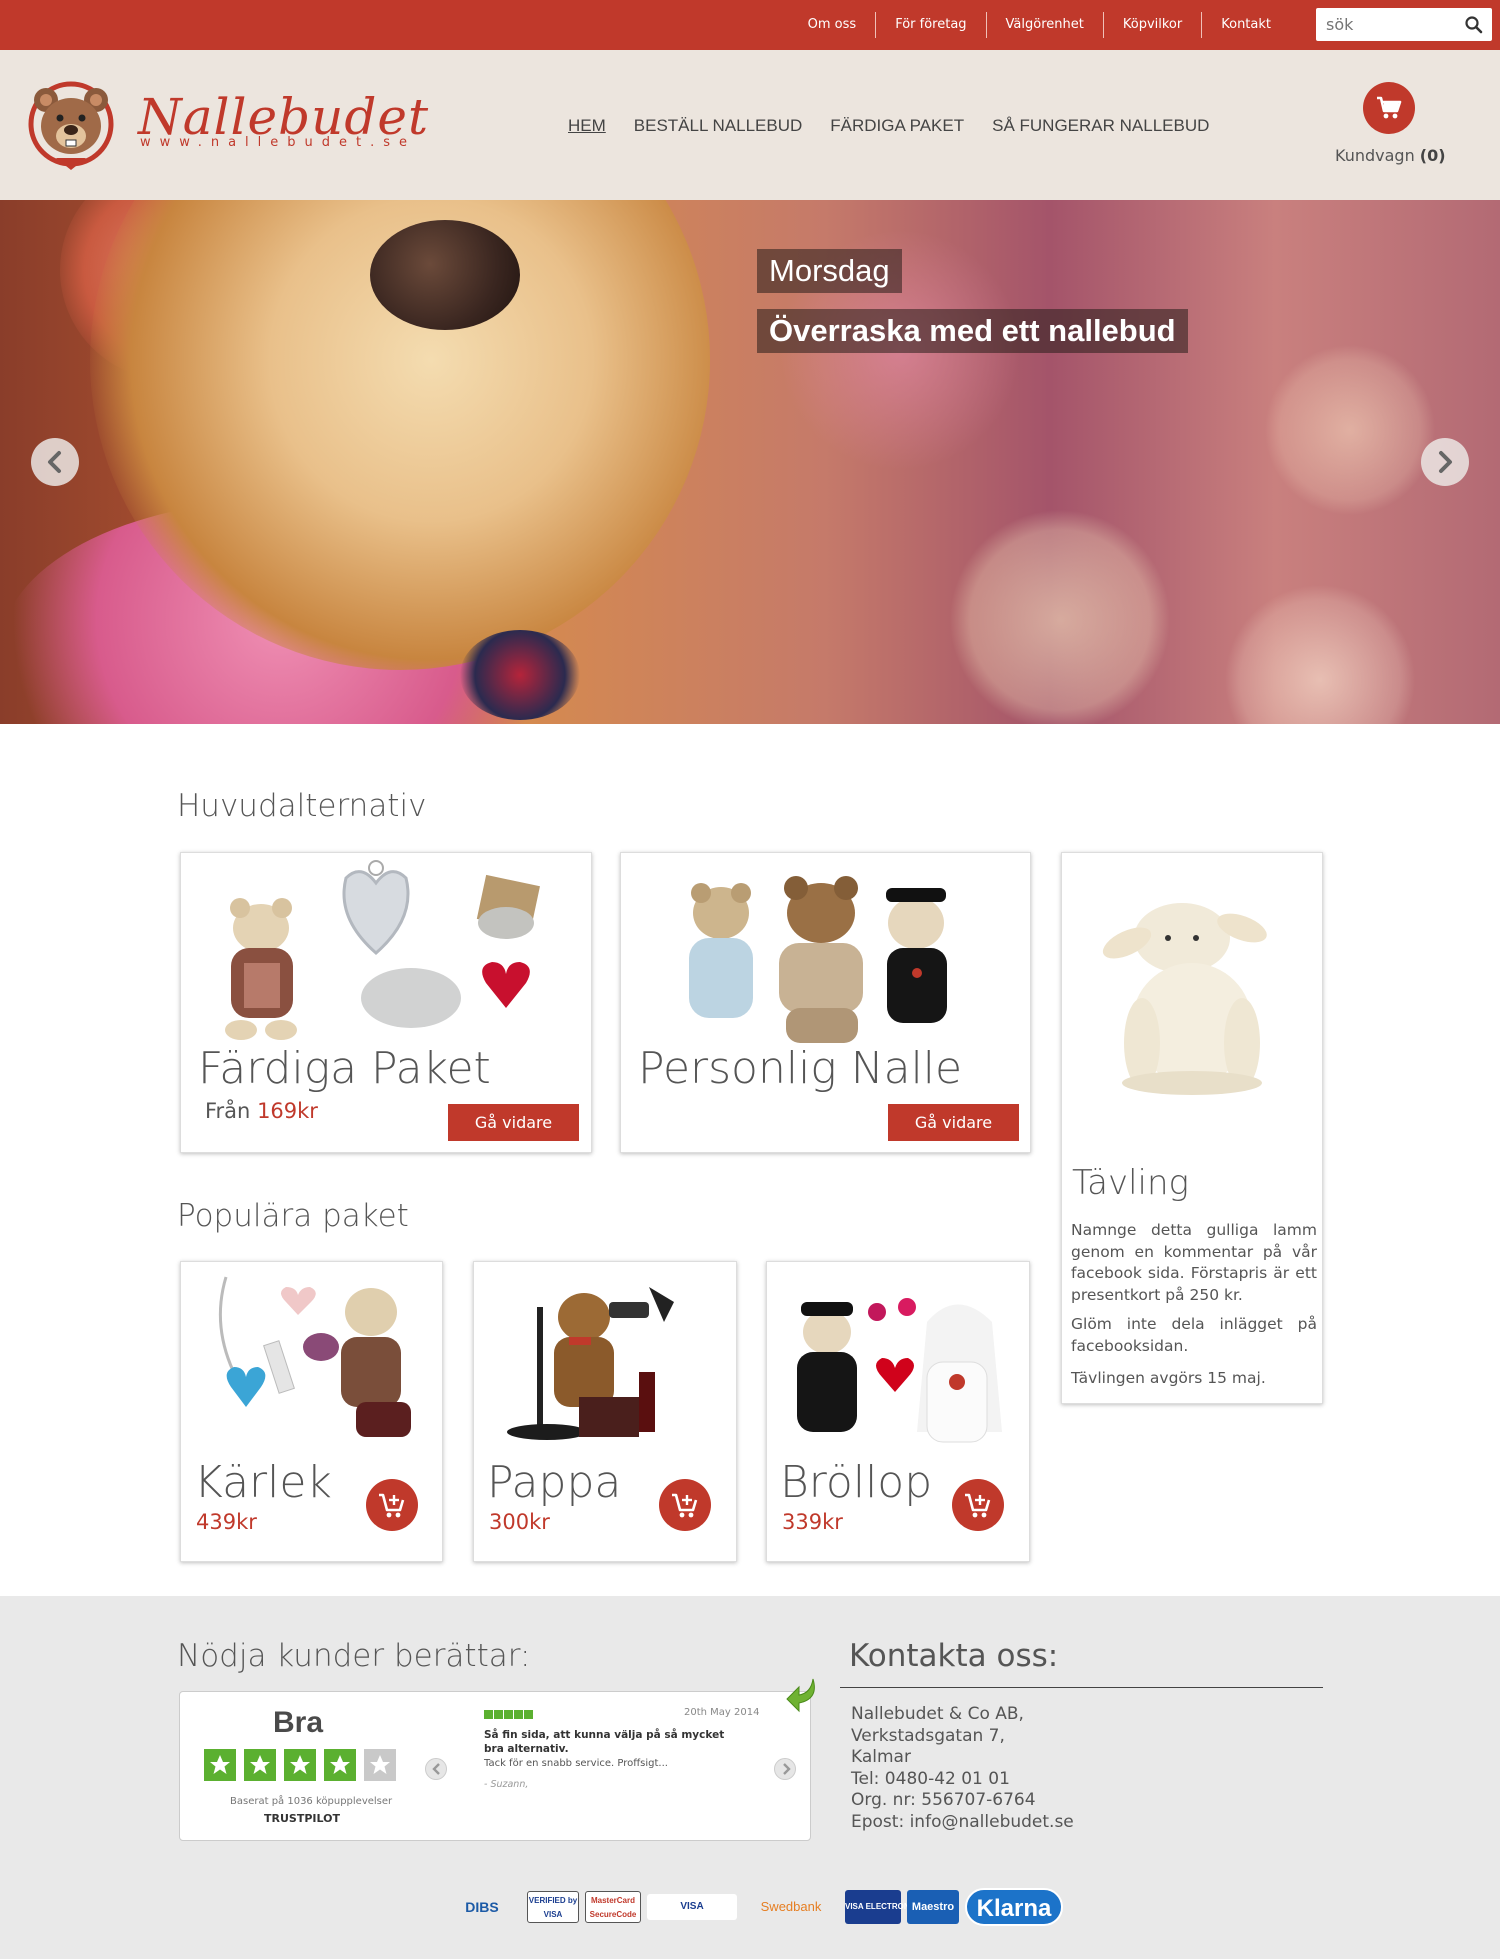  I want to click on brollop-price: 339kr, so click(812, 1522).